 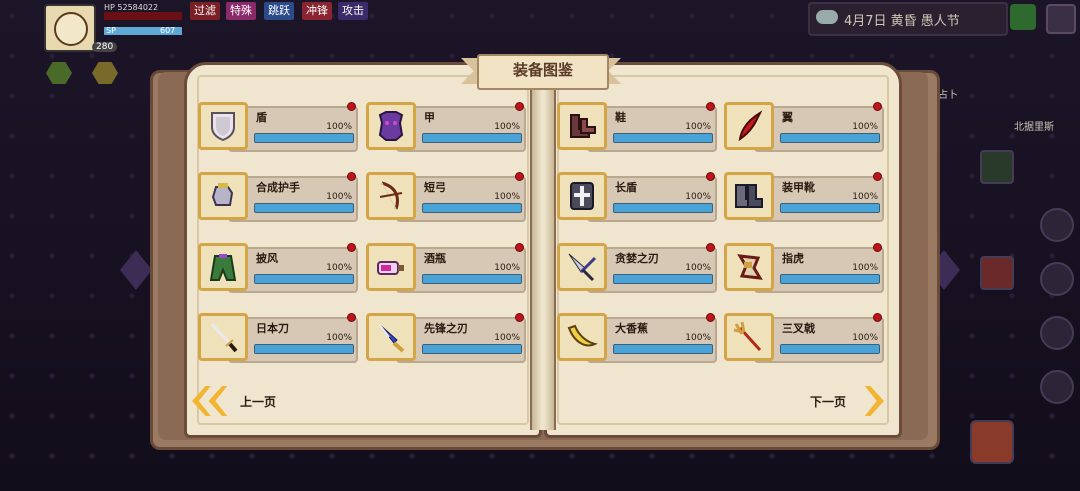 I want to click on hp-readout: HP 52584022, so click(x=131, y=7).